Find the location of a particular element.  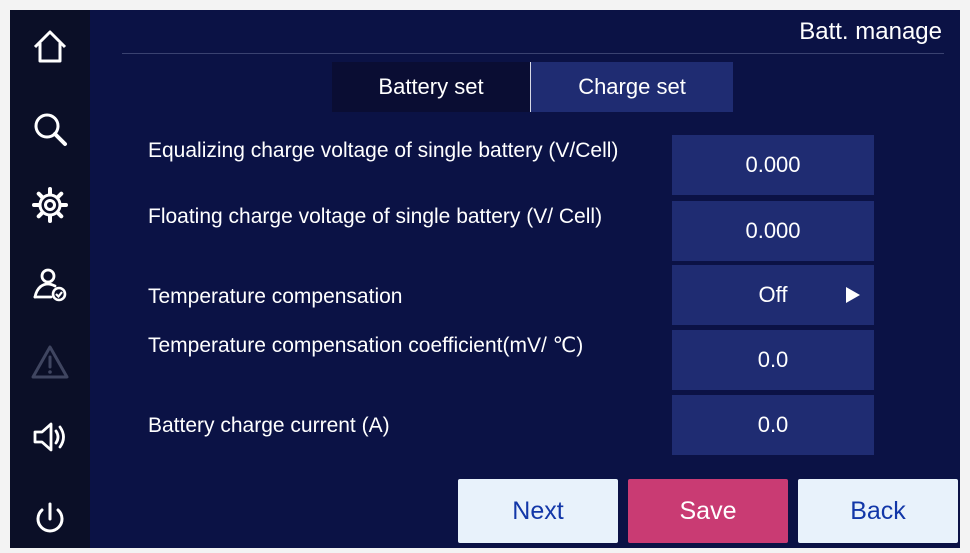

floating-voltage-value: 0.000 is located at coordinates (773, 230).